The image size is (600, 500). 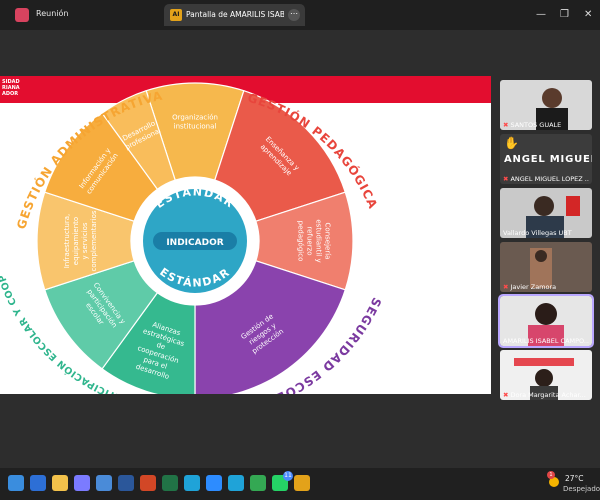 I want to click on folder-icon, so click(x=302, y=483).